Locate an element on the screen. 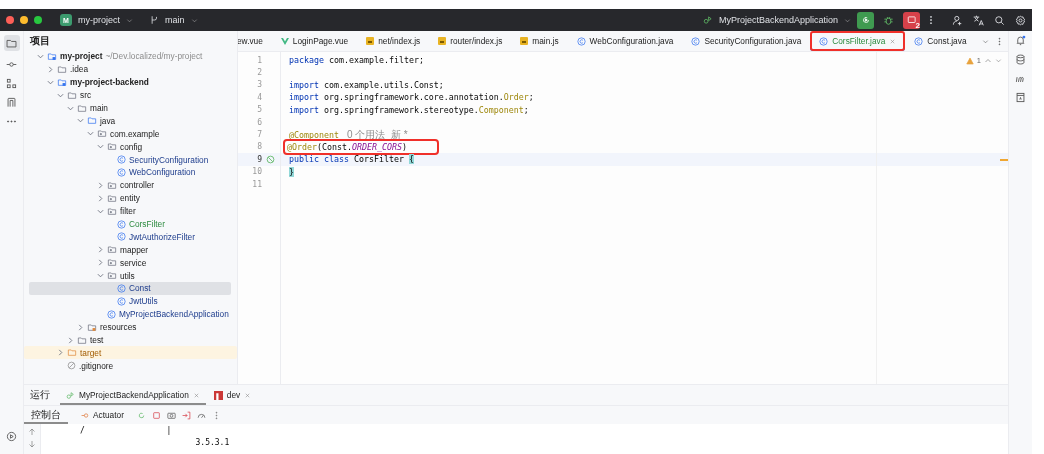 This screenshot has height=454, width=1044. run-configuration-name: MyProjectBackendApplication is located at coordinates (778, 20).